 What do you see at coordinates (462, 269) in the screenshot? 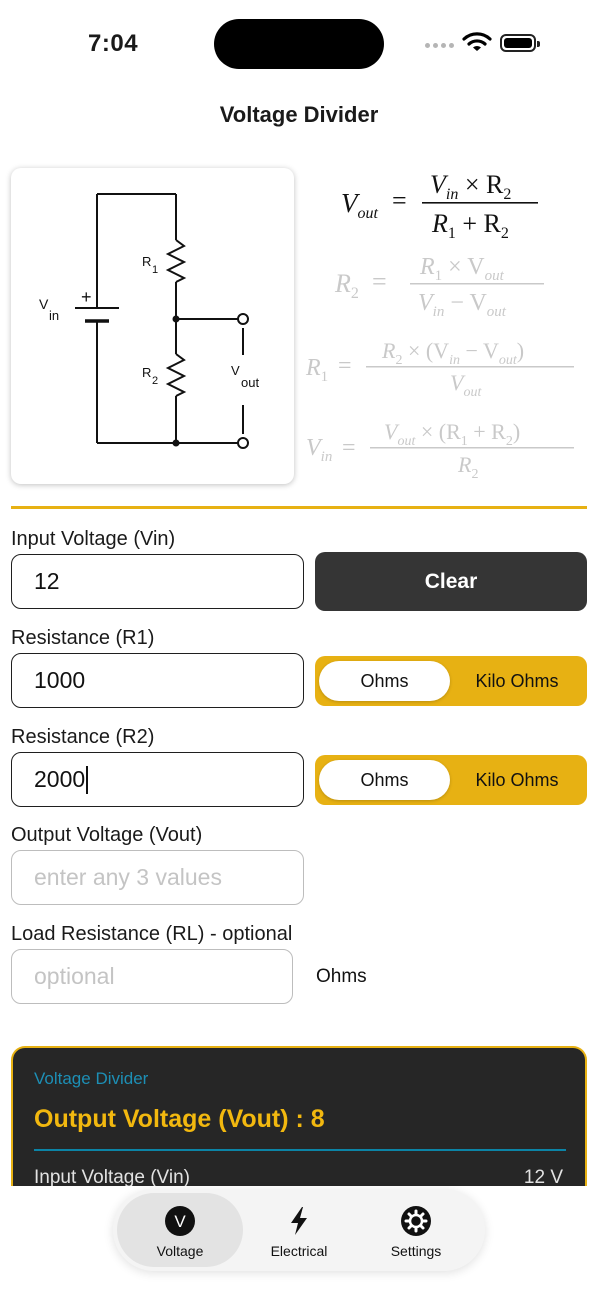
I see `svg-text: R1 × Vout` at bounding box center [462, 269].